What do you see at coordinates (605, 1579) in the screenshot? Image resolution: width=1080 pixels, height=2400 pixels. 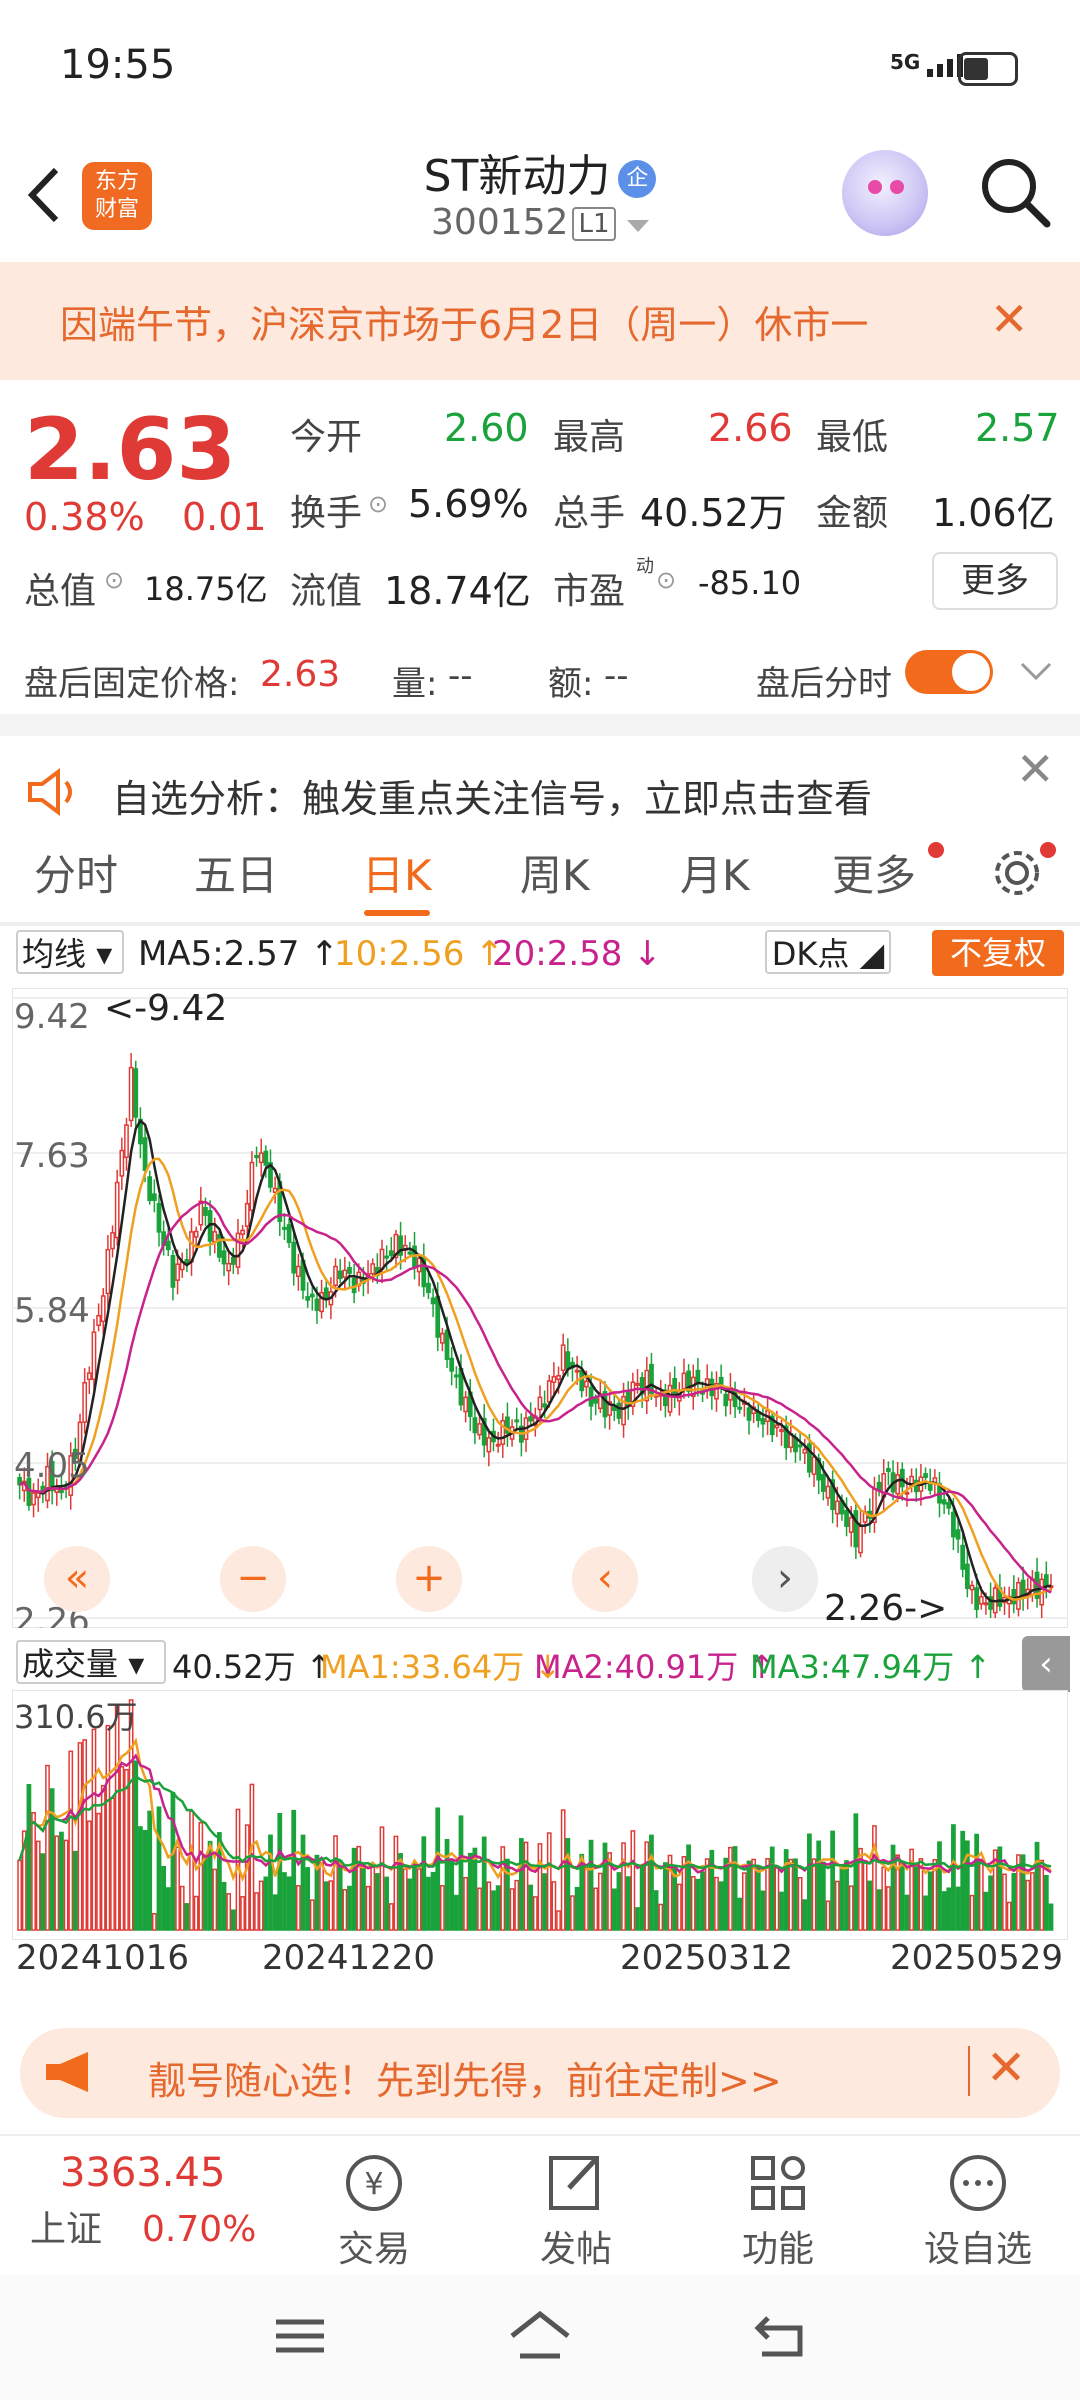 I see `scroll-left-button: ‹` at bounding box center [605, 1579].